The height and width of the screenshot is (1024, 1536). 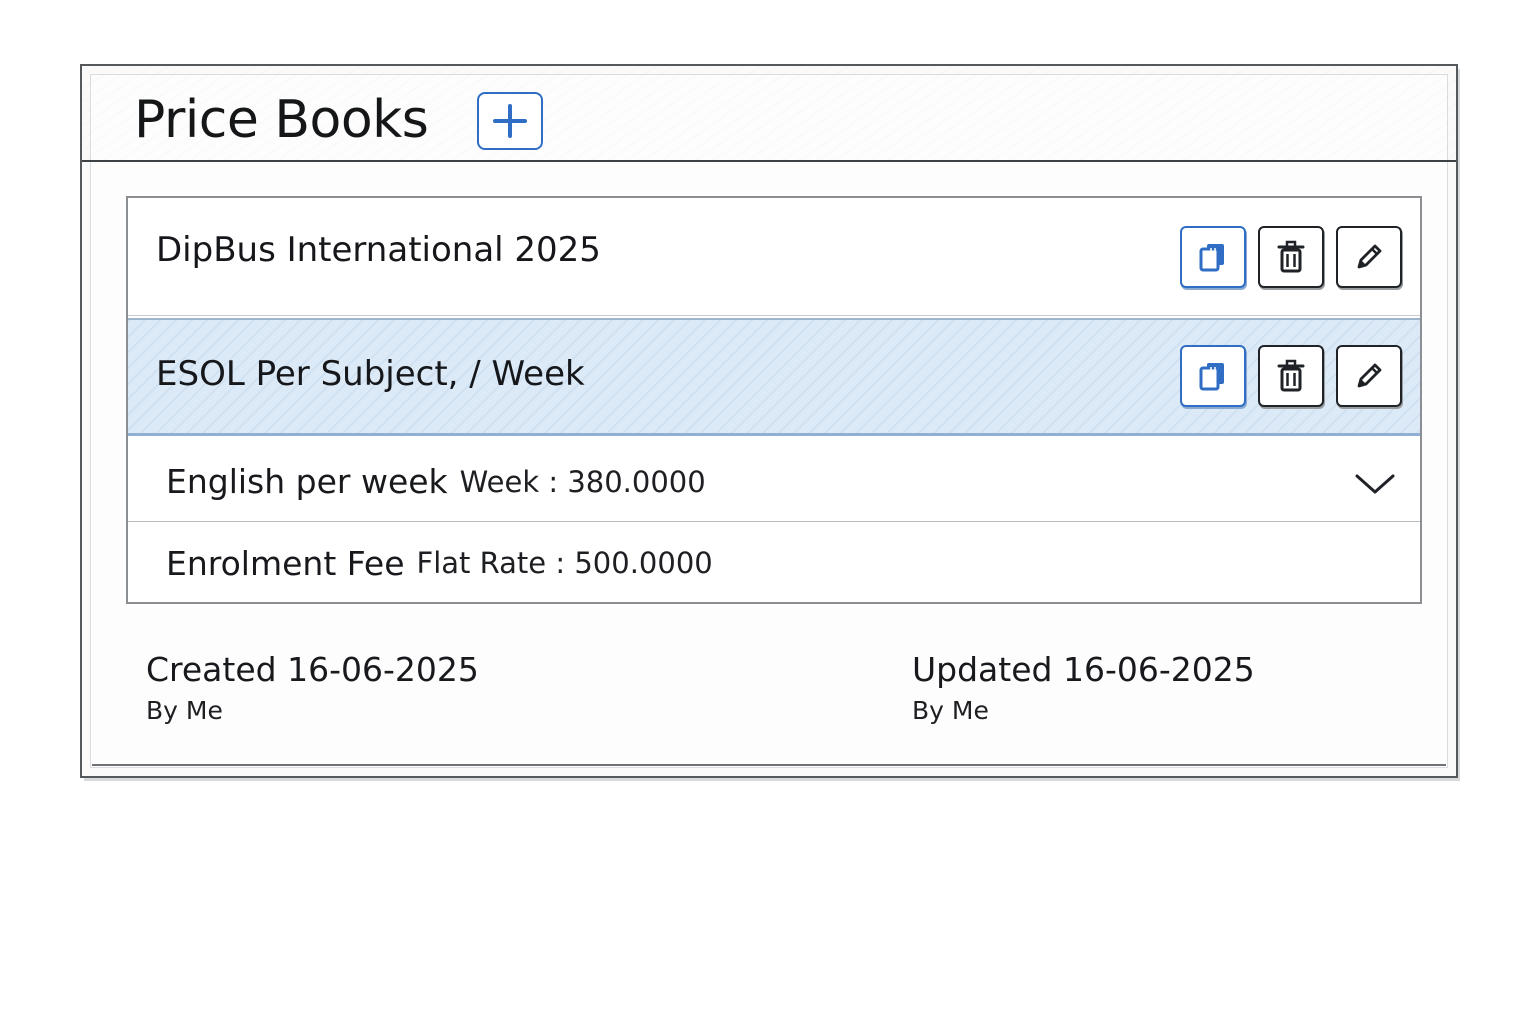 I want to click on chevron-down-icon, so click(x=1375, y=484).